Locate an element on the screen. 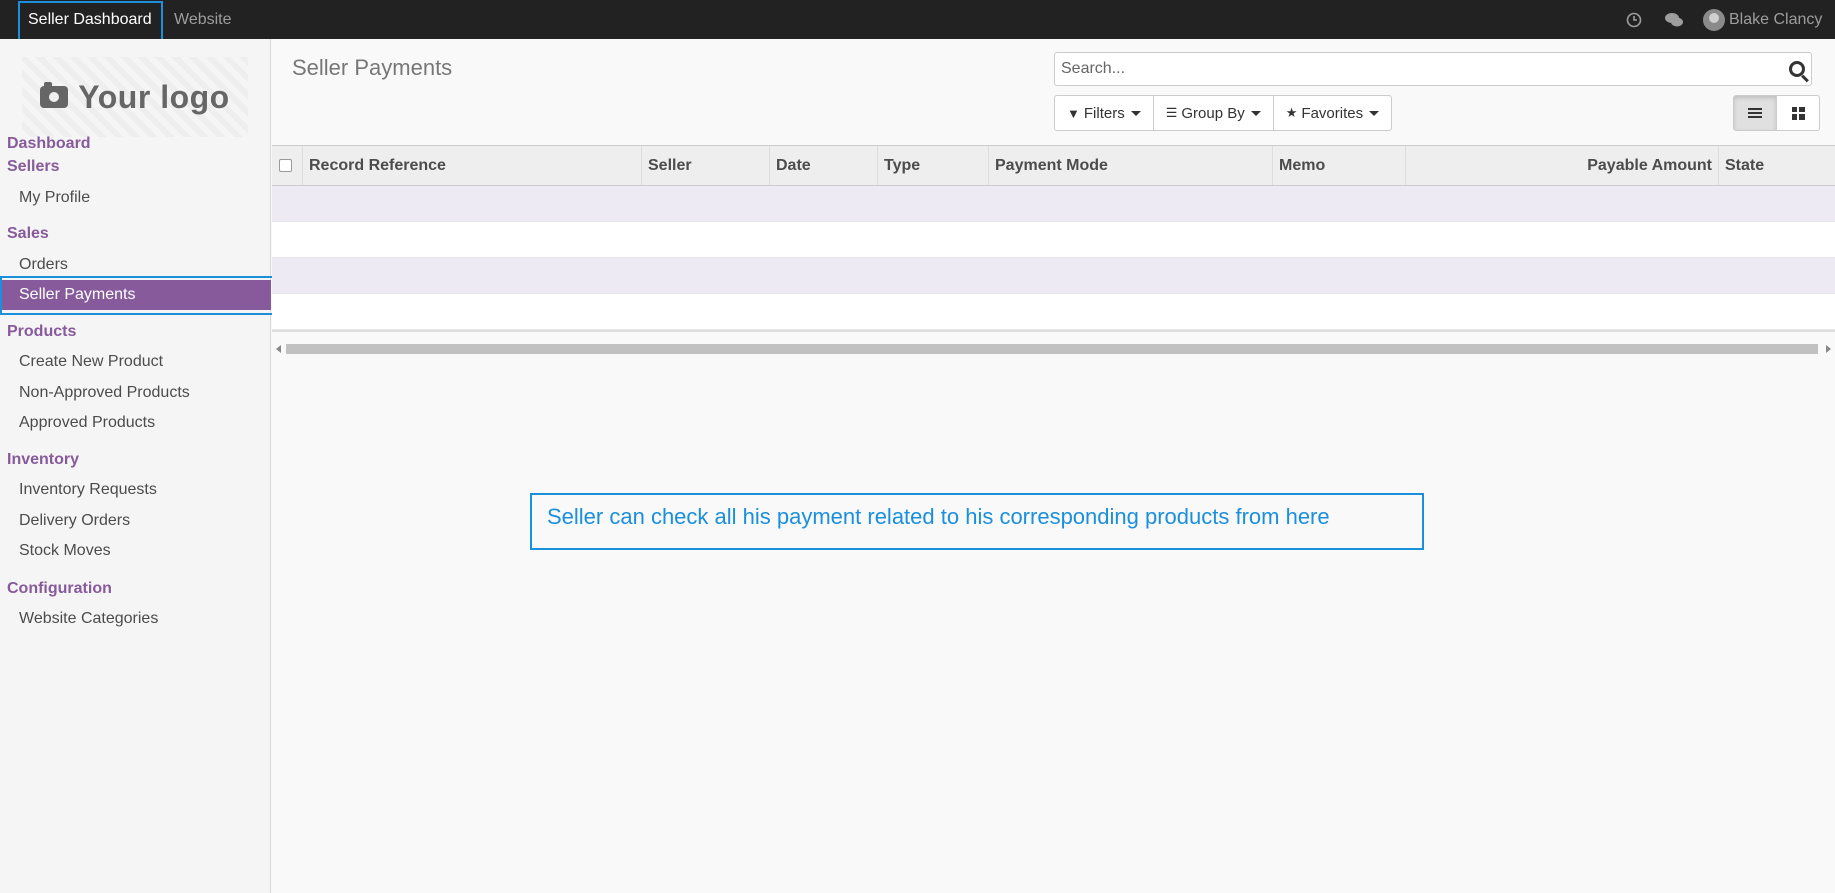 Image resolution: width=1835 pixels, height=893 pixels. avatar is located at coordinates (1714, 19).